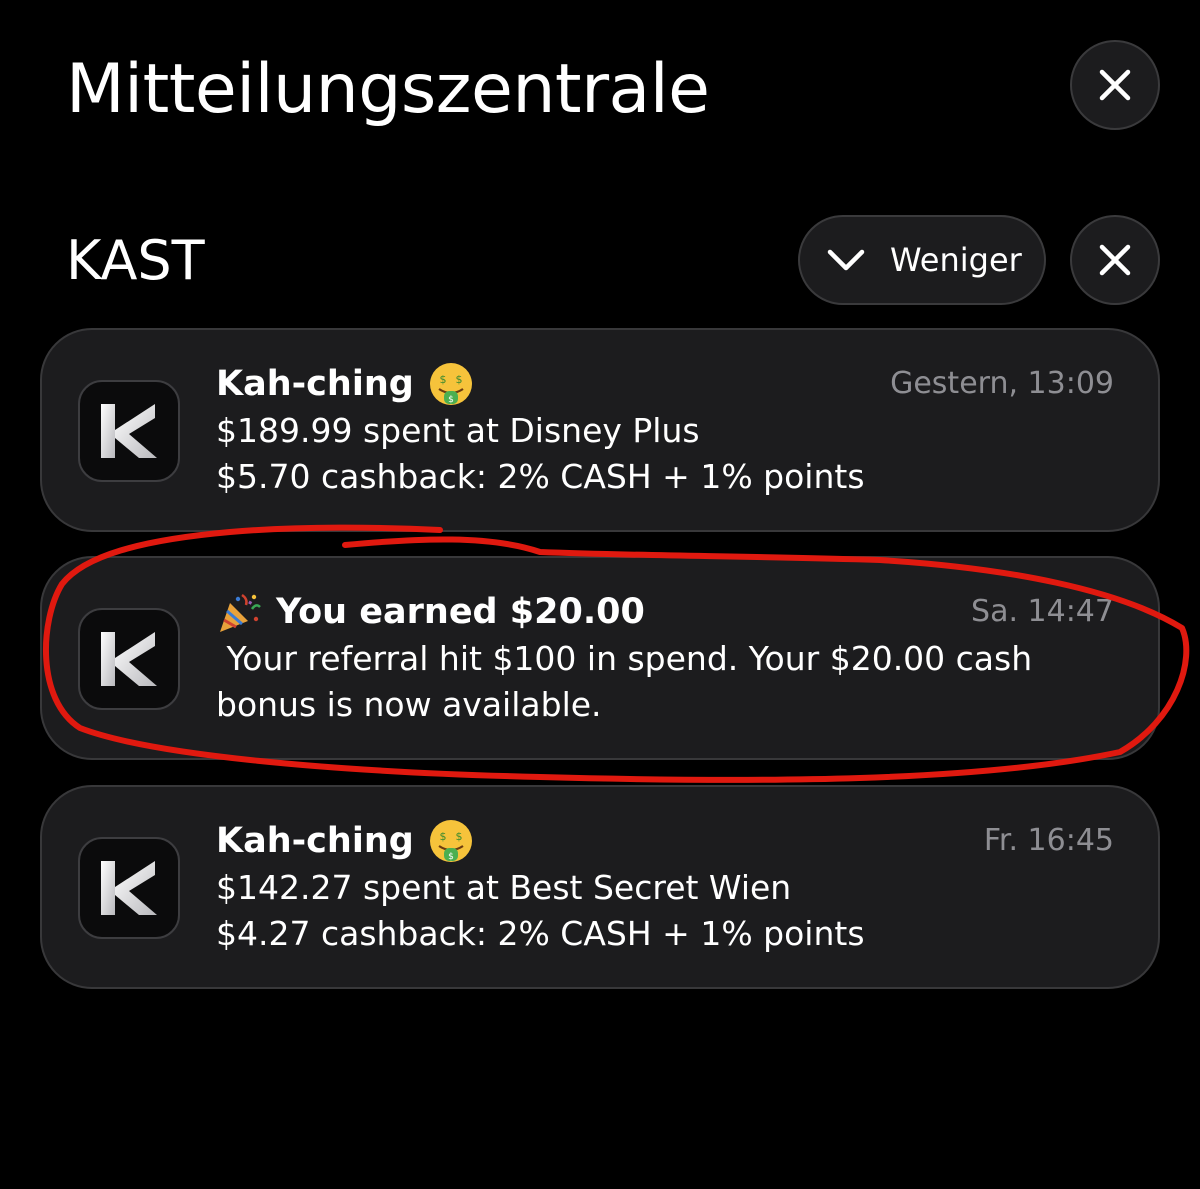  What do you see at coordinates (846, 260) in the screenshot?
I see `chevron-down-icon` at bounding box center [846, 260].